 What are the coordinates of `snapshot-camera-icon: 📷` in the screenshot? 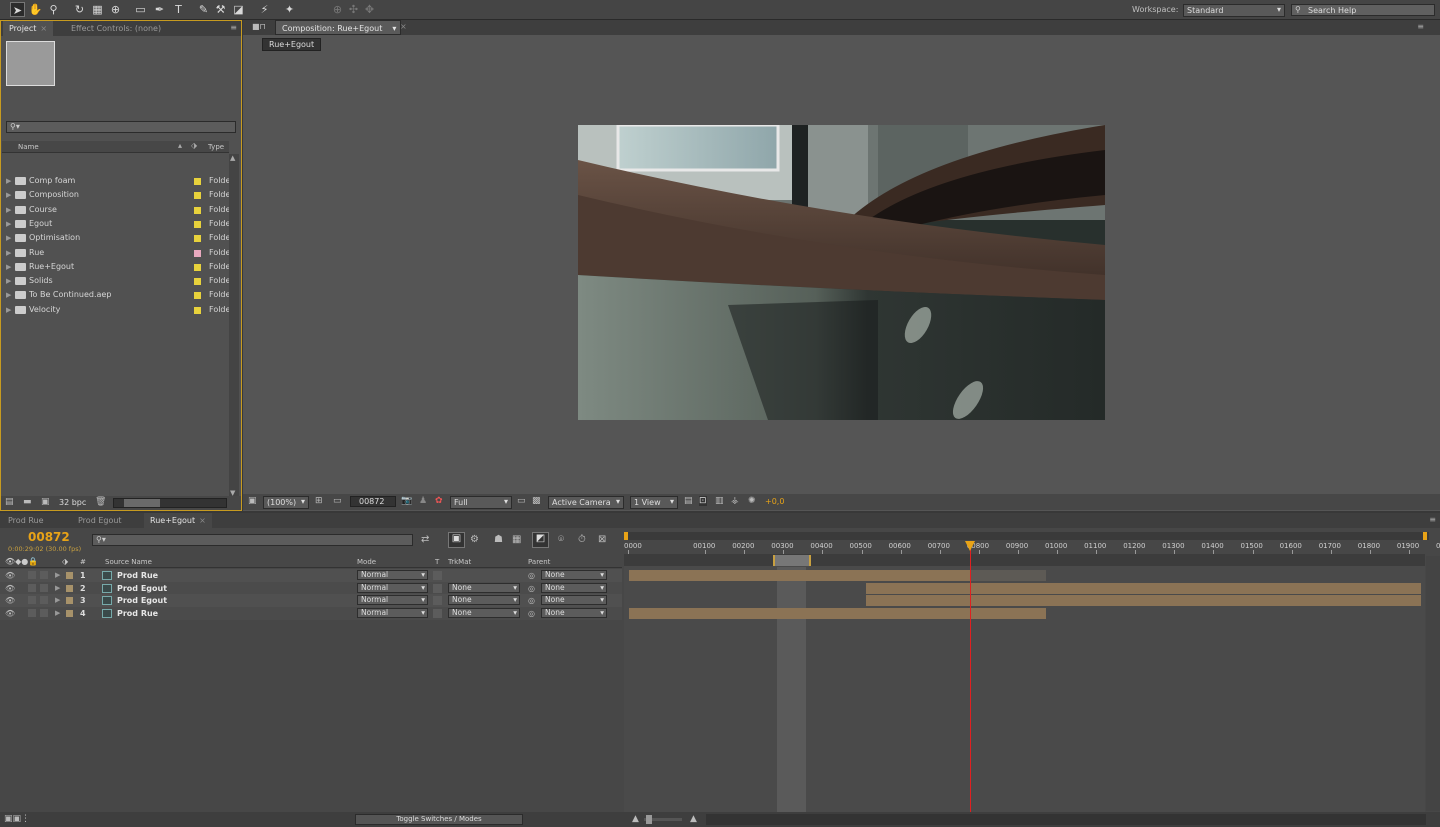 It's located at (406, 501).